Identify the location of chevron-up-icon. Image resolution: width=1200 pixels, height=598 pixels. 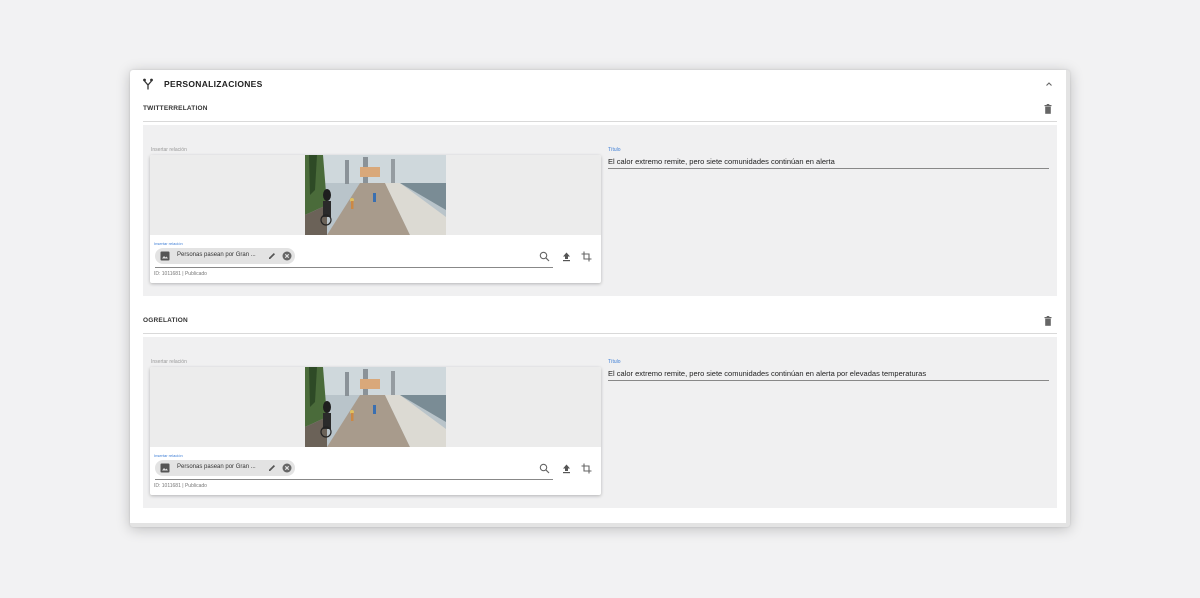
(1049, 84).